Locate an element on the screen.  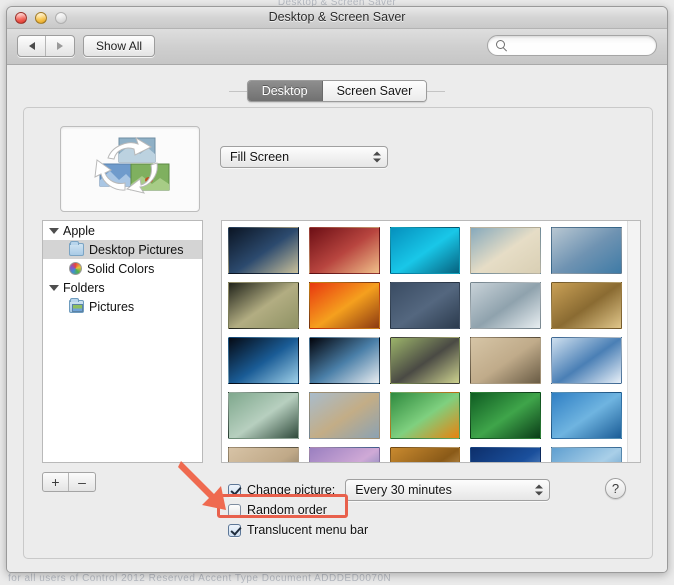
forward-arrow-icon is located at coordinates (60, 46).